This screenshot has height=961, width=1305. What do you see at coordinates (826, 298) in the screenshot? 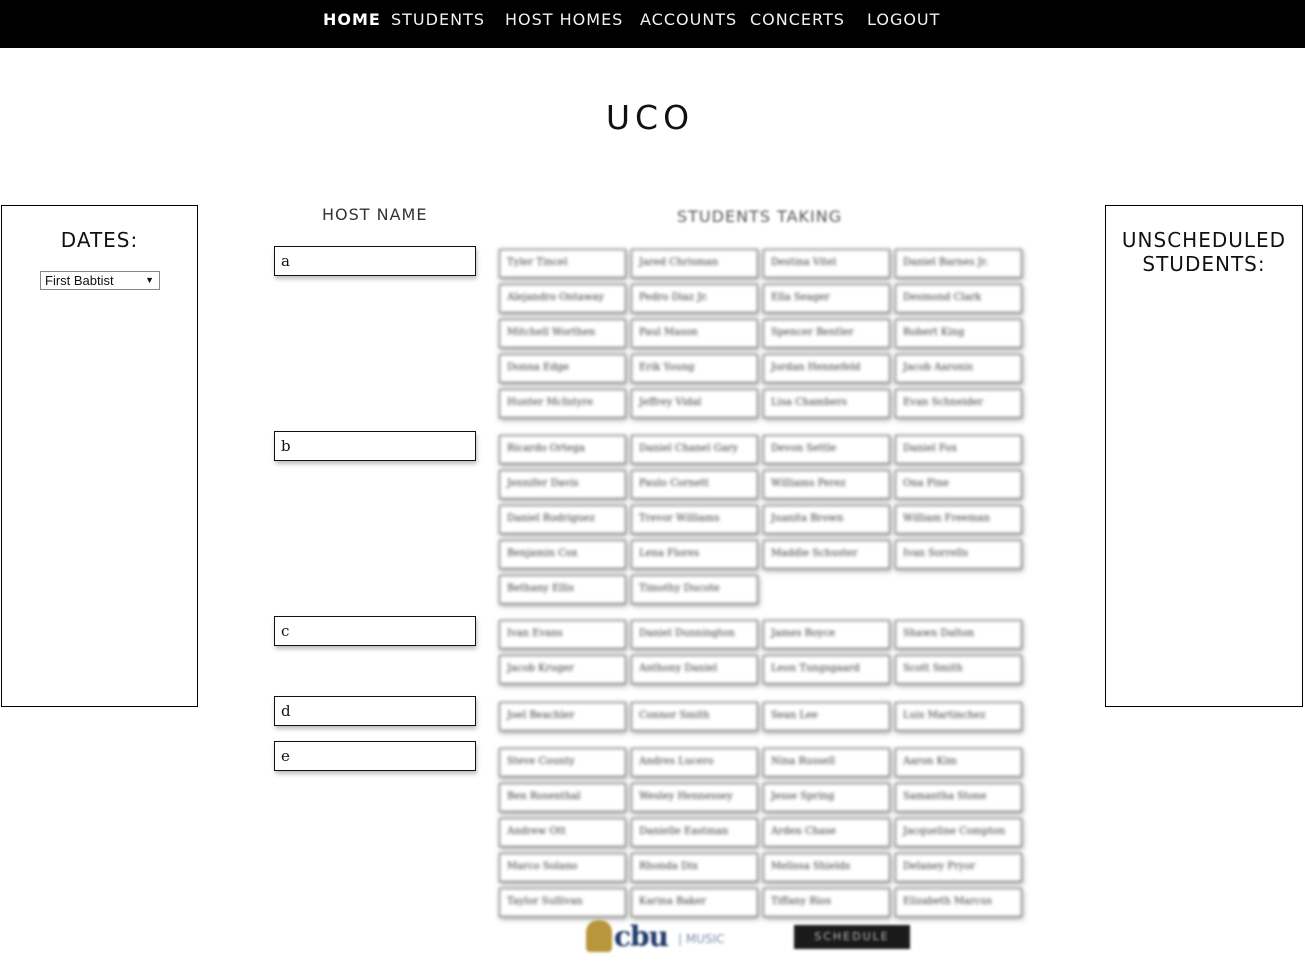
I see `student-card: Ella Seager` at bounding box center [826, 298].